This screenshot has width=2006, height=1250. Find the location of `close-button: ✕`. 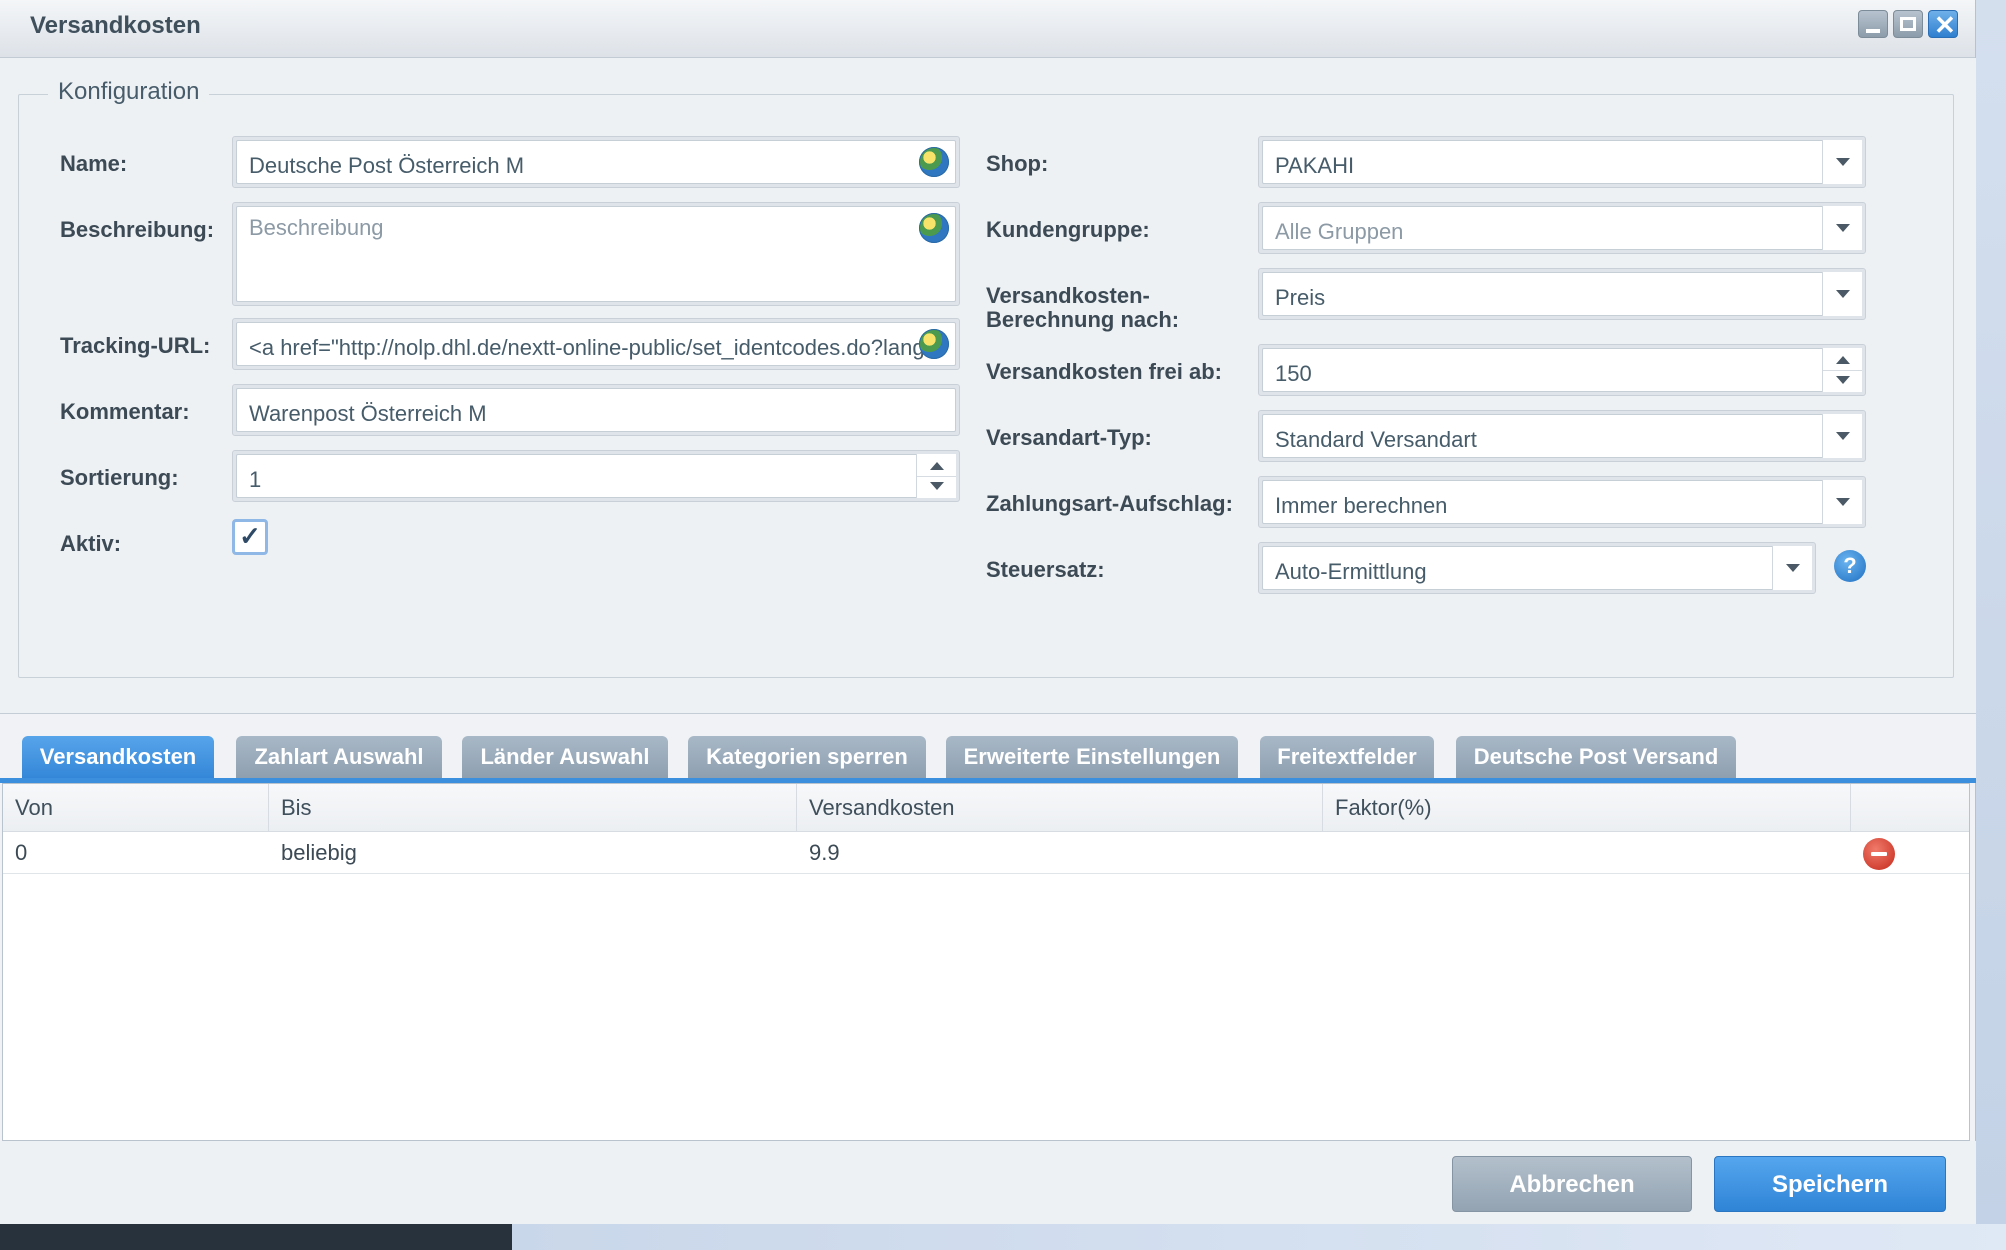

close-button: ✕ is located at coordinates (1943, 25).